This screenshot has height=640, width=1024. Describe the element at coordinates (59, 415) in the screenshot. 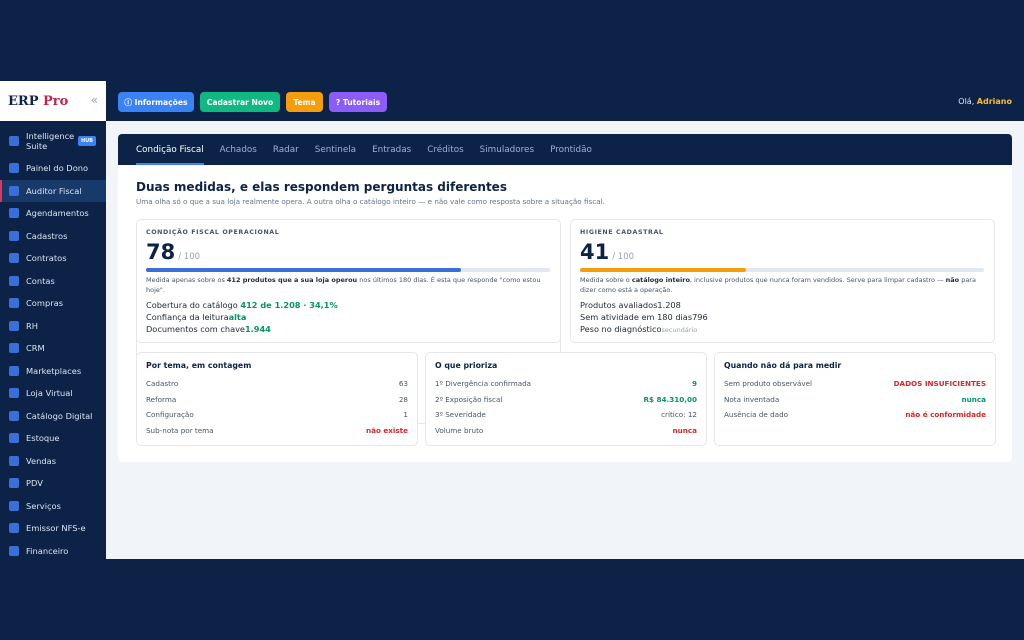

I see `sidebar-item-label: Catálogo Digital` at that location.